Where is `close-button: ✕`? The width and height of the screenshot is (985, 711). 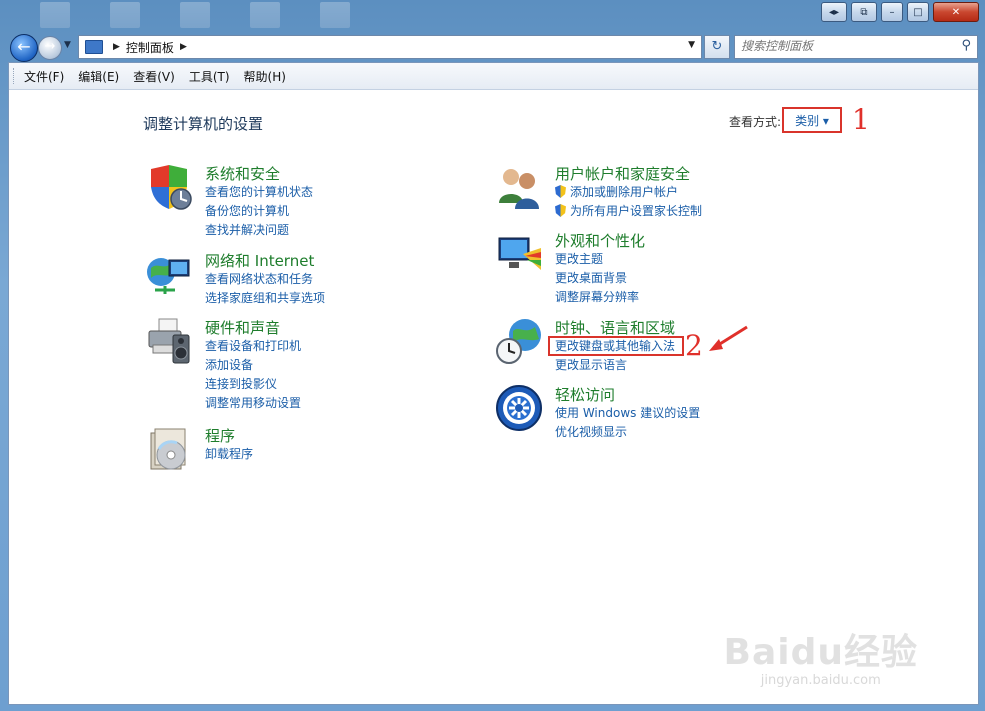
close-button: ✕ is located at coordinates (956, 12).